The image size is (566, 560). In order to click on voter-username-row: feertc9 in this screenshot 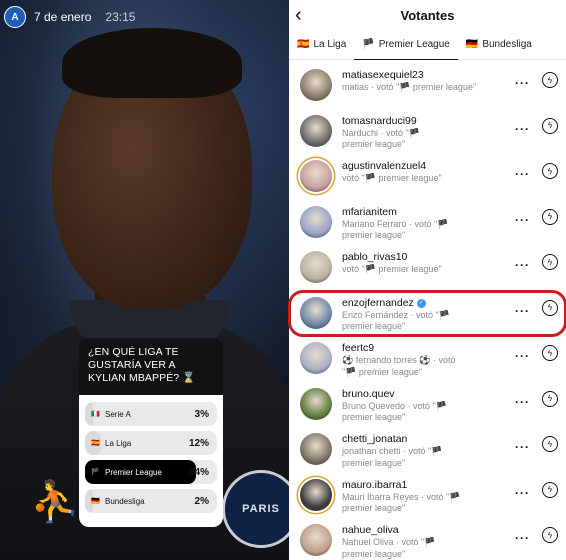, I will do `click(422, 348)`.